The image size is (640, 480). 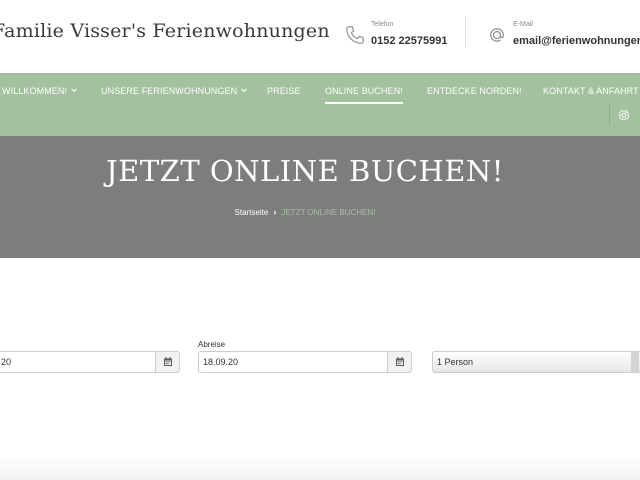 I want to click on arrival-calendar-button, so click(x=167, y=362).